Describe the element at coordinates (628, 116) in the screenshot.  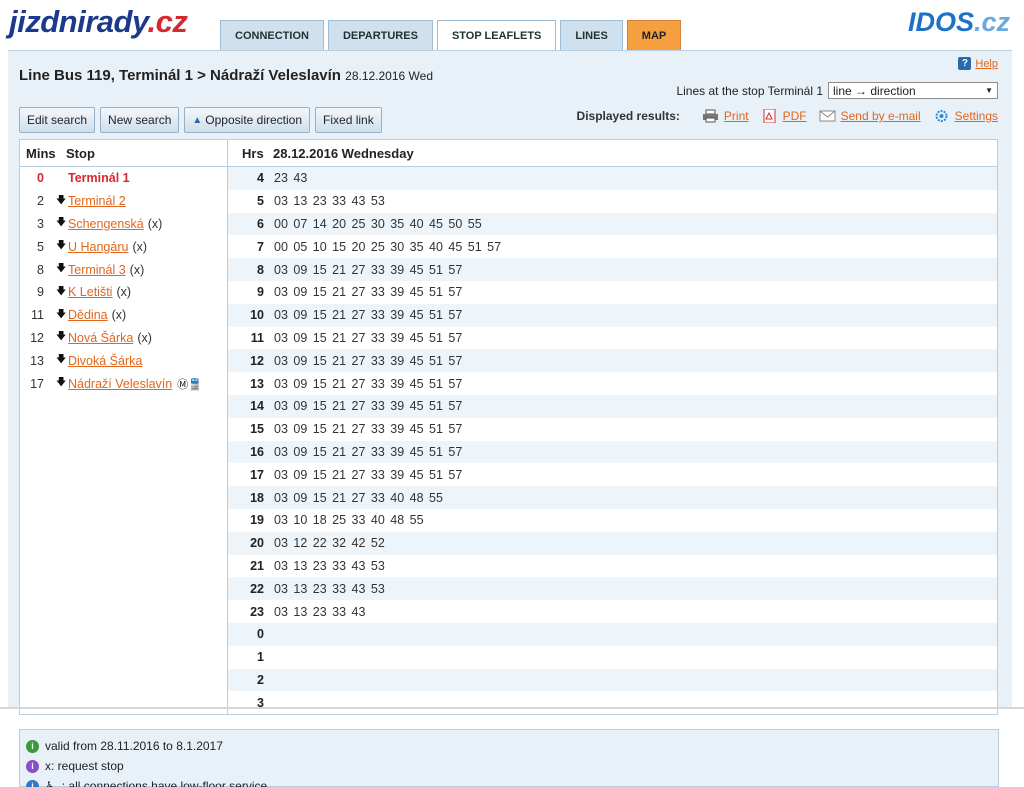
I see `results-label: Displayed results:` at that location.